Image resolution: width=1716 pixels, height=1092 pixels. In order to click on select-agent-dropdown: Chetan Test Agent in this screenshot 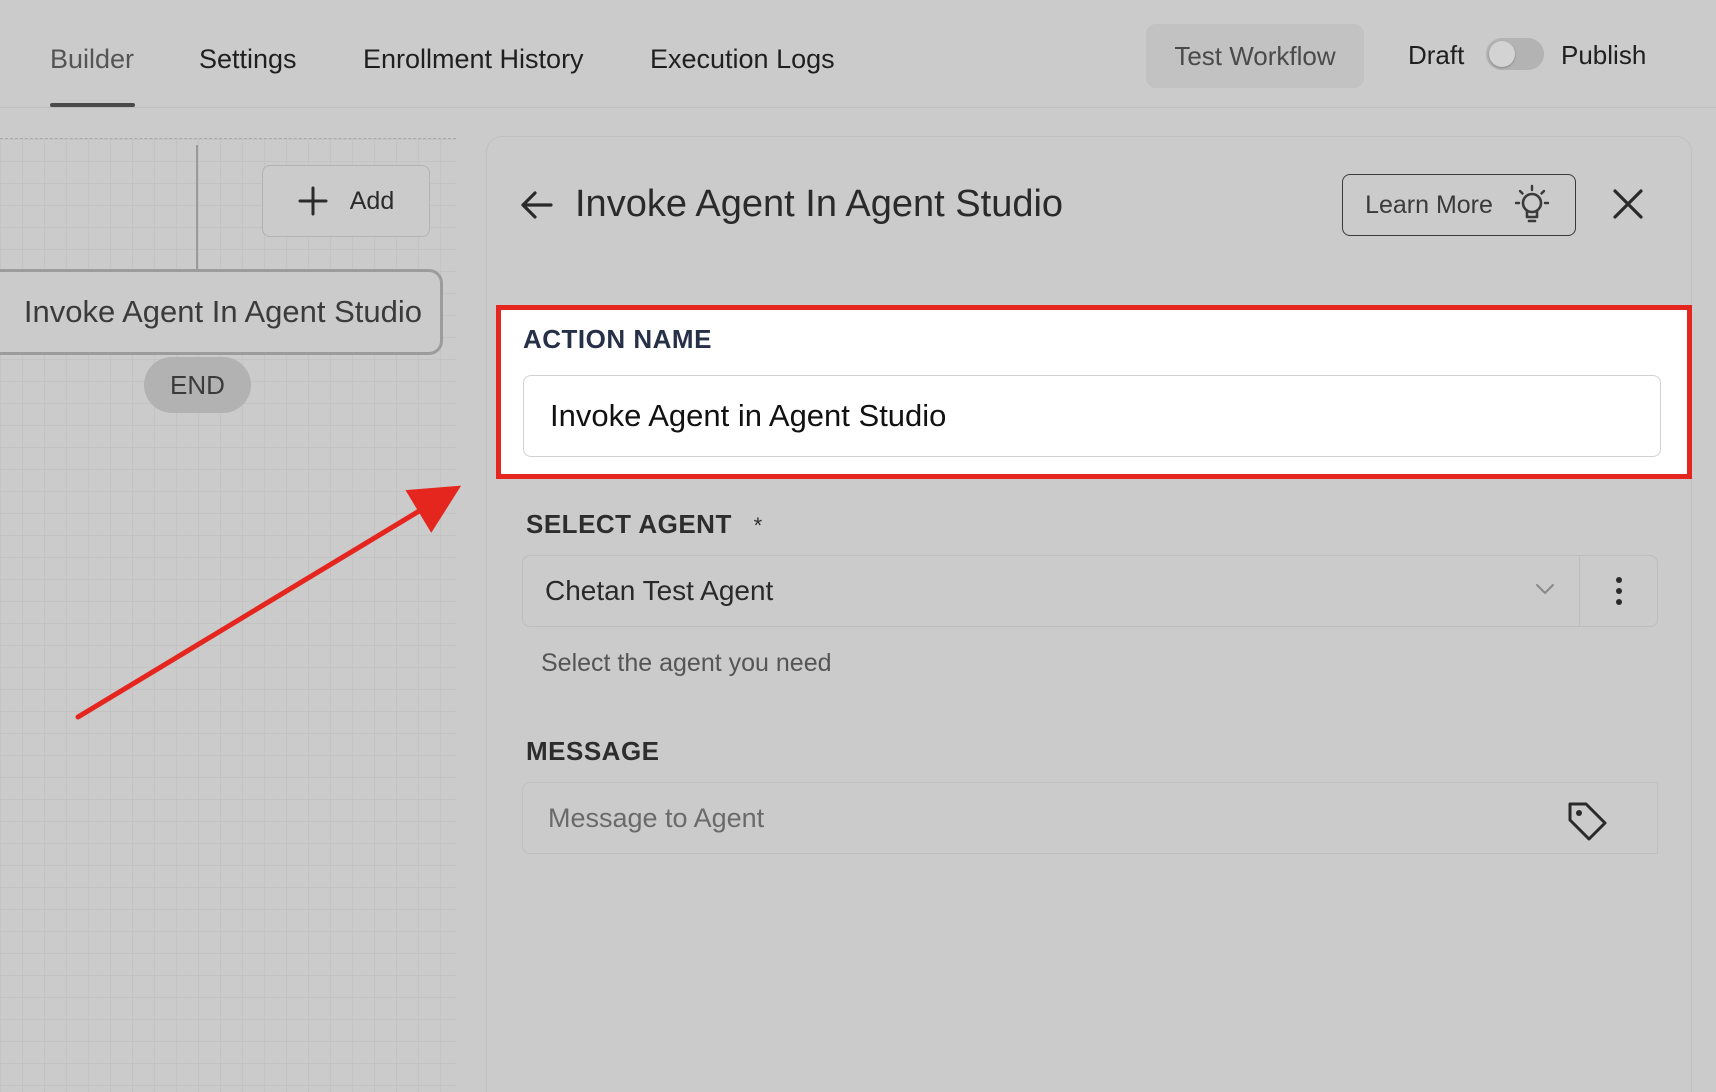, I will do `click(1051, 591)`.